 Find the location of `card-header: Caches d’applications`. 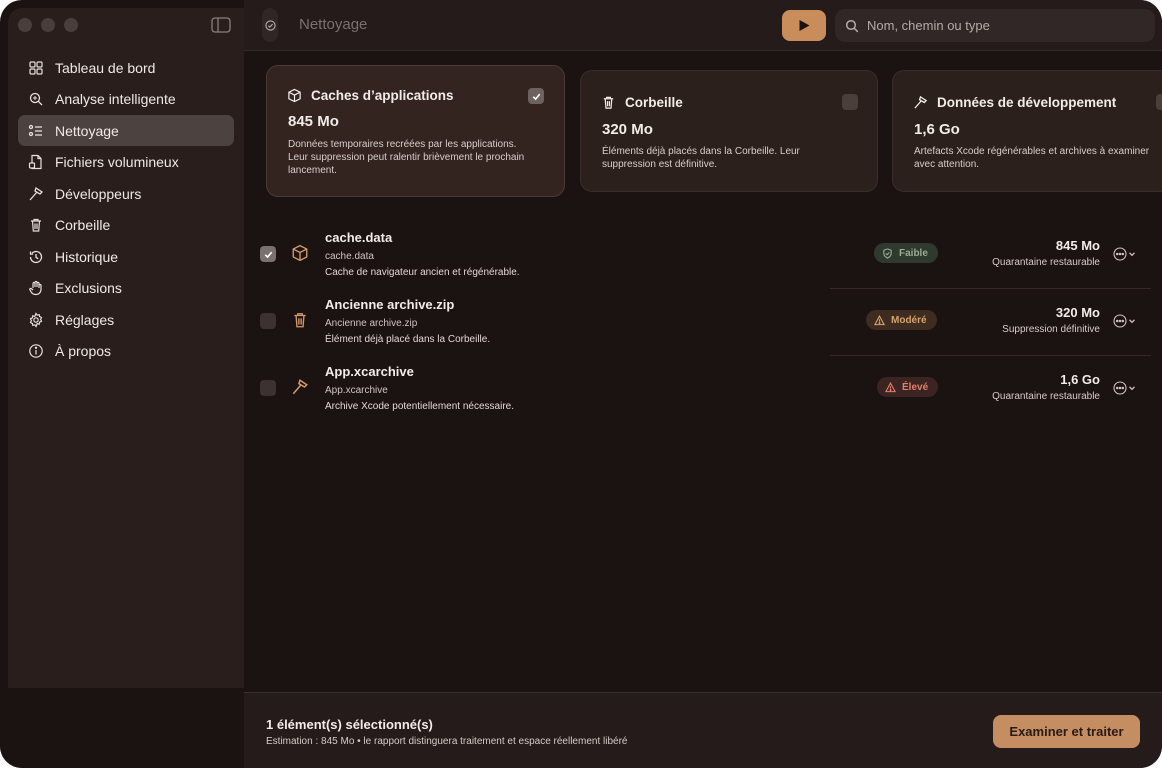

card-header: Caches d’applications is located at coordinates (370, 95).